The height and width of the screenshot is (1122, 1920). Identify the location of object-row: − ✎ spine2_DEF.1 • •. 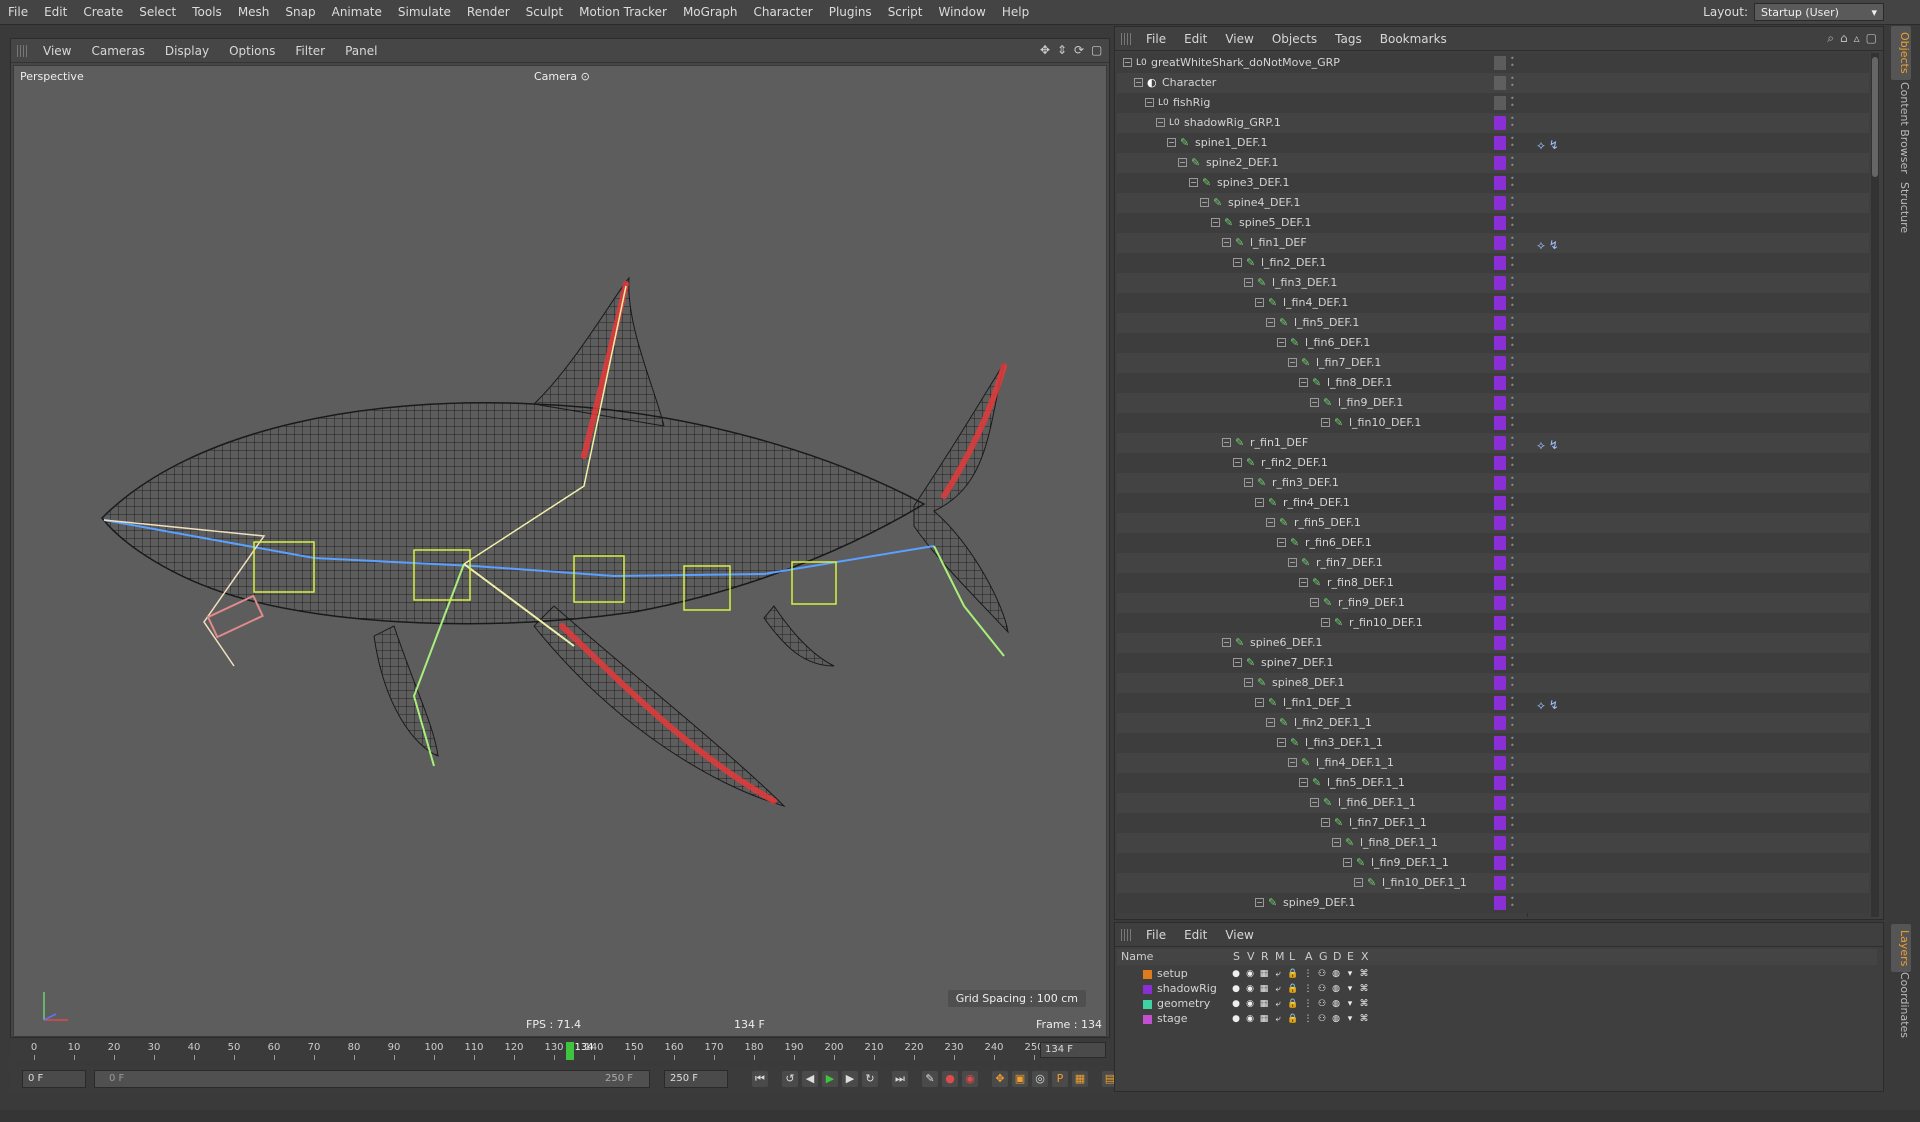
(1493, 163).